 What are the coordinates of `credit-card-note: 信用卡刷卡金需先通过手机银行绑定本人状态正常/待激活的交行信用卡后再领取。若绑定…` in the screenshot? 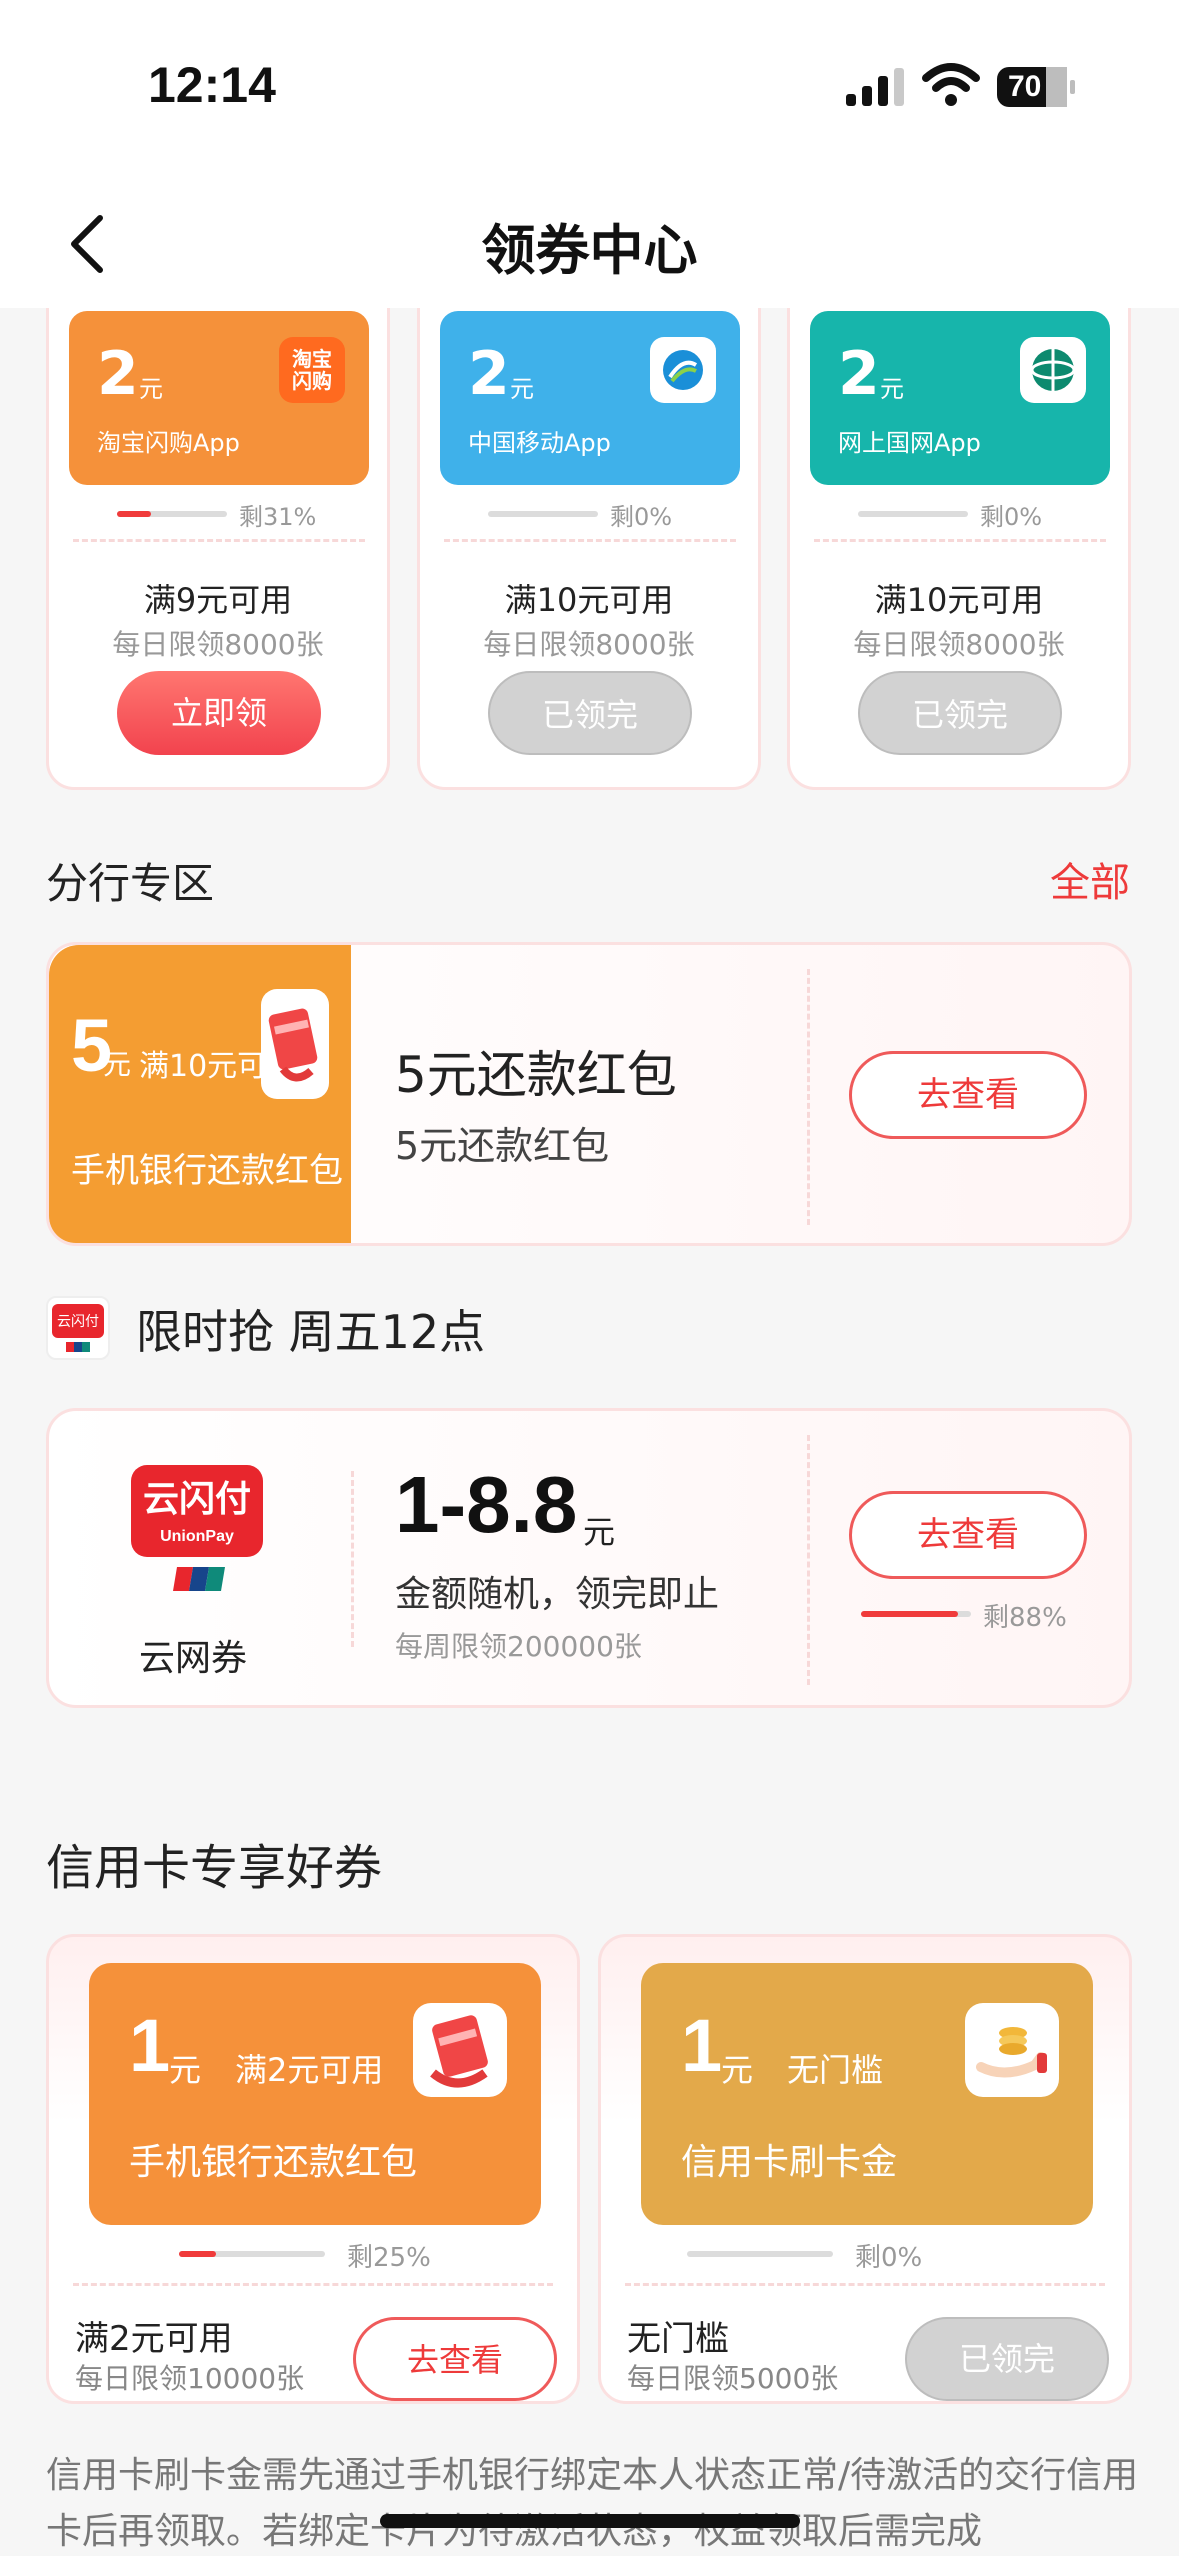 It's located at (592, 2503).